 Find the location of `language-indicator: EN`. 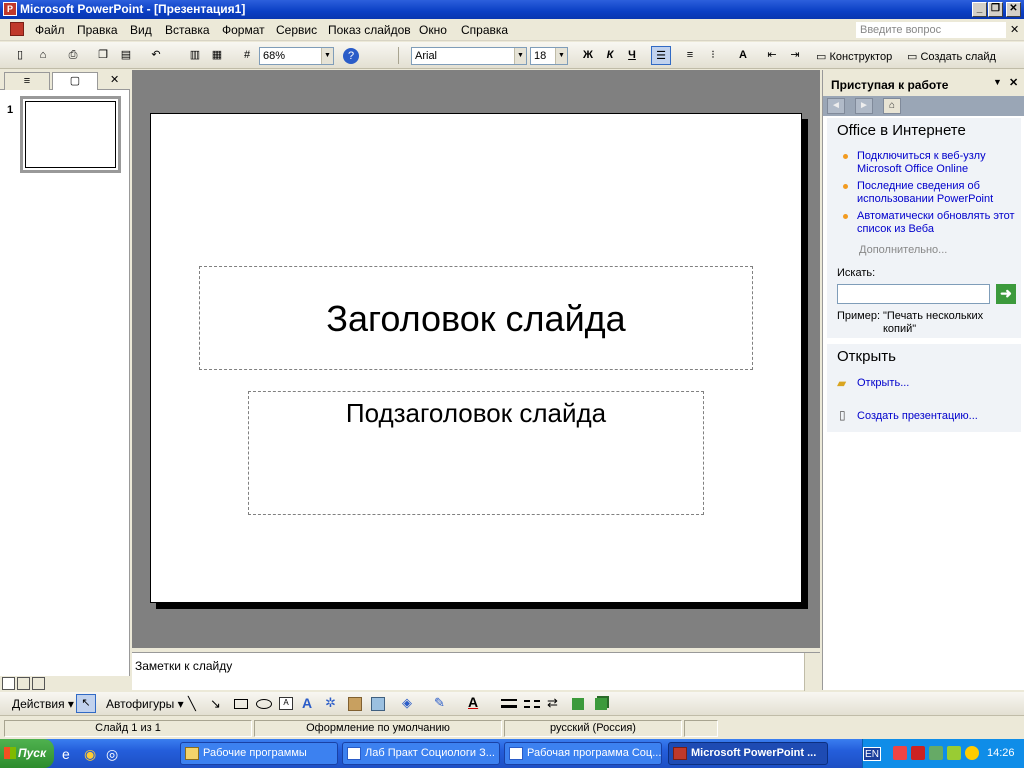

language-indicator: EN is located at coordinates (872, 754).